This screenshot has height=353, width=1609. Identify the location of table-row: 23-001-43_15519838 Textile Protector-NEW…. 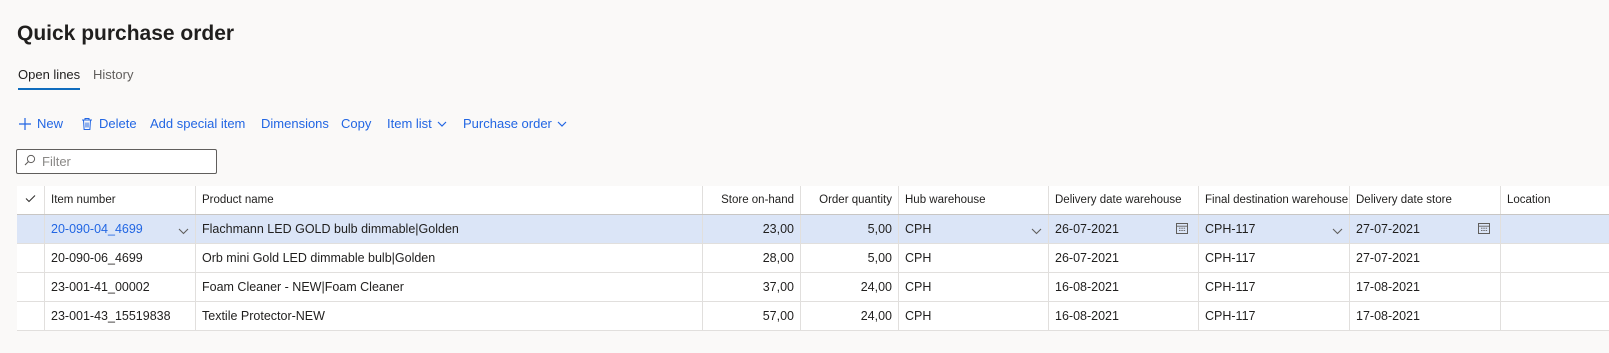
(813, 316).